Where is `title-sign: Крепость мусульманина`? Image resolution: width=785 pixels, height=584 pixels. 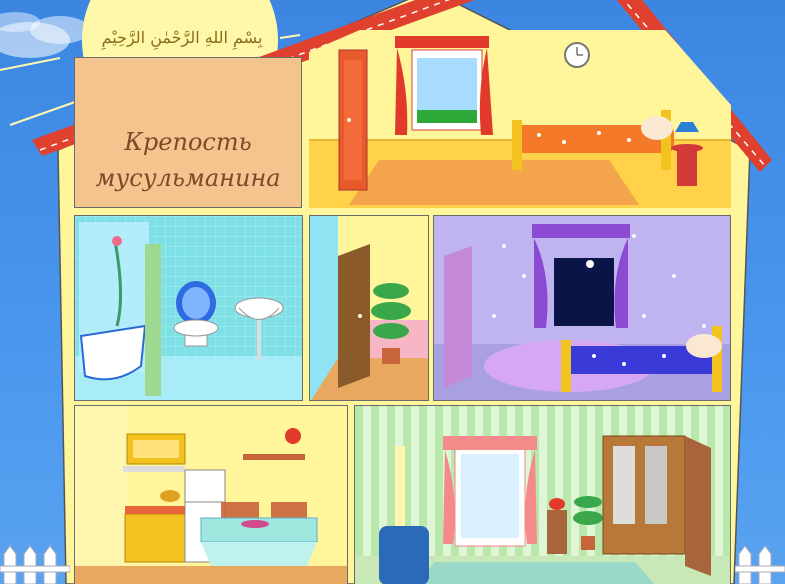
title-sign: Крепость мусульманина is located at coordinates (188, 132).